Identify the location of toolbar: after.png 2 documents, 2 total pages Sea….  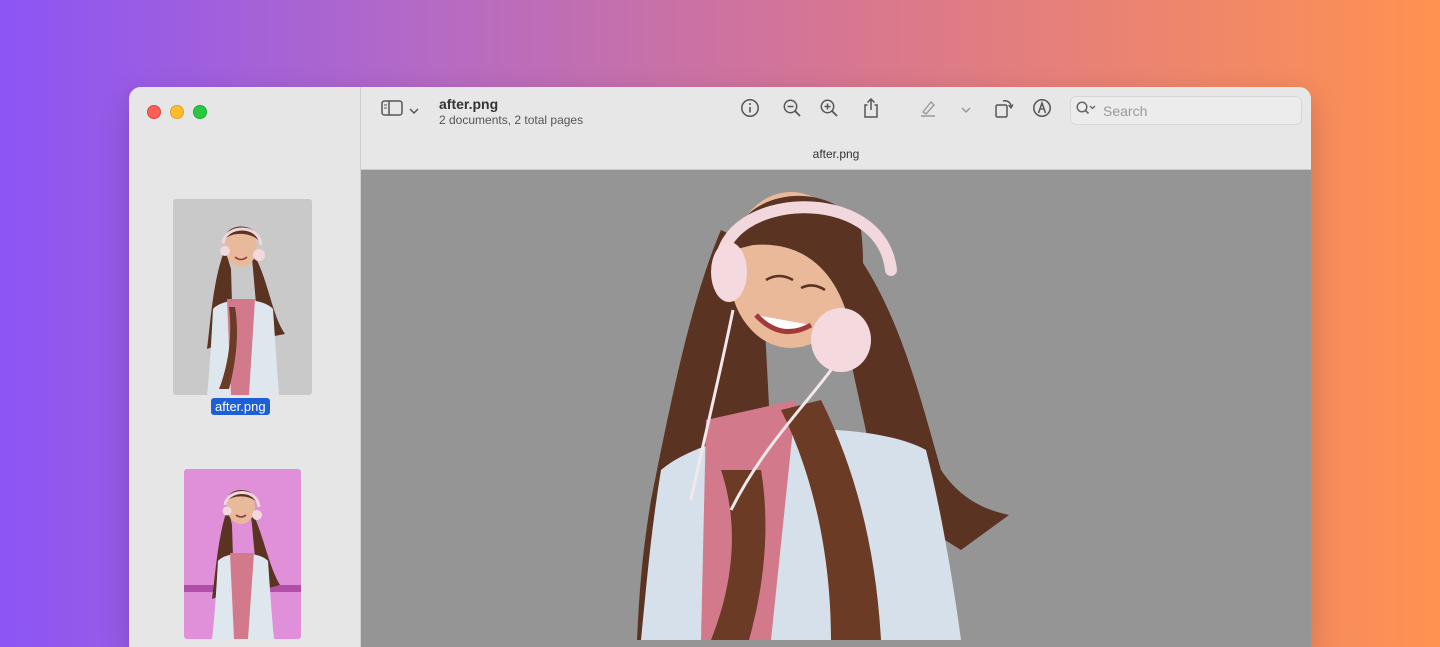
(836, 128).